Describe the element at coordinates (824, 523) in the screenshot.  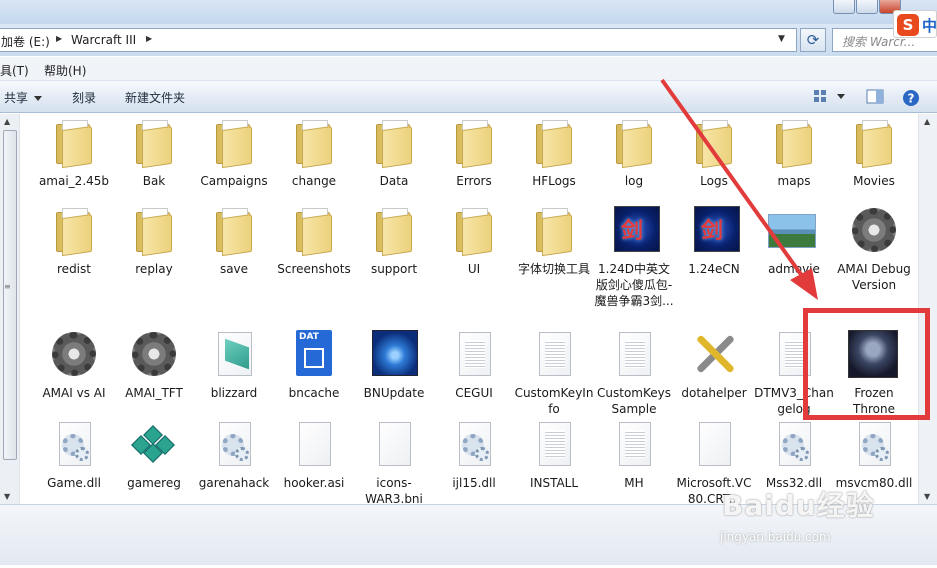
I see `baidu-watermark: Baidu经验 jingyan.baidu.com` at that location.